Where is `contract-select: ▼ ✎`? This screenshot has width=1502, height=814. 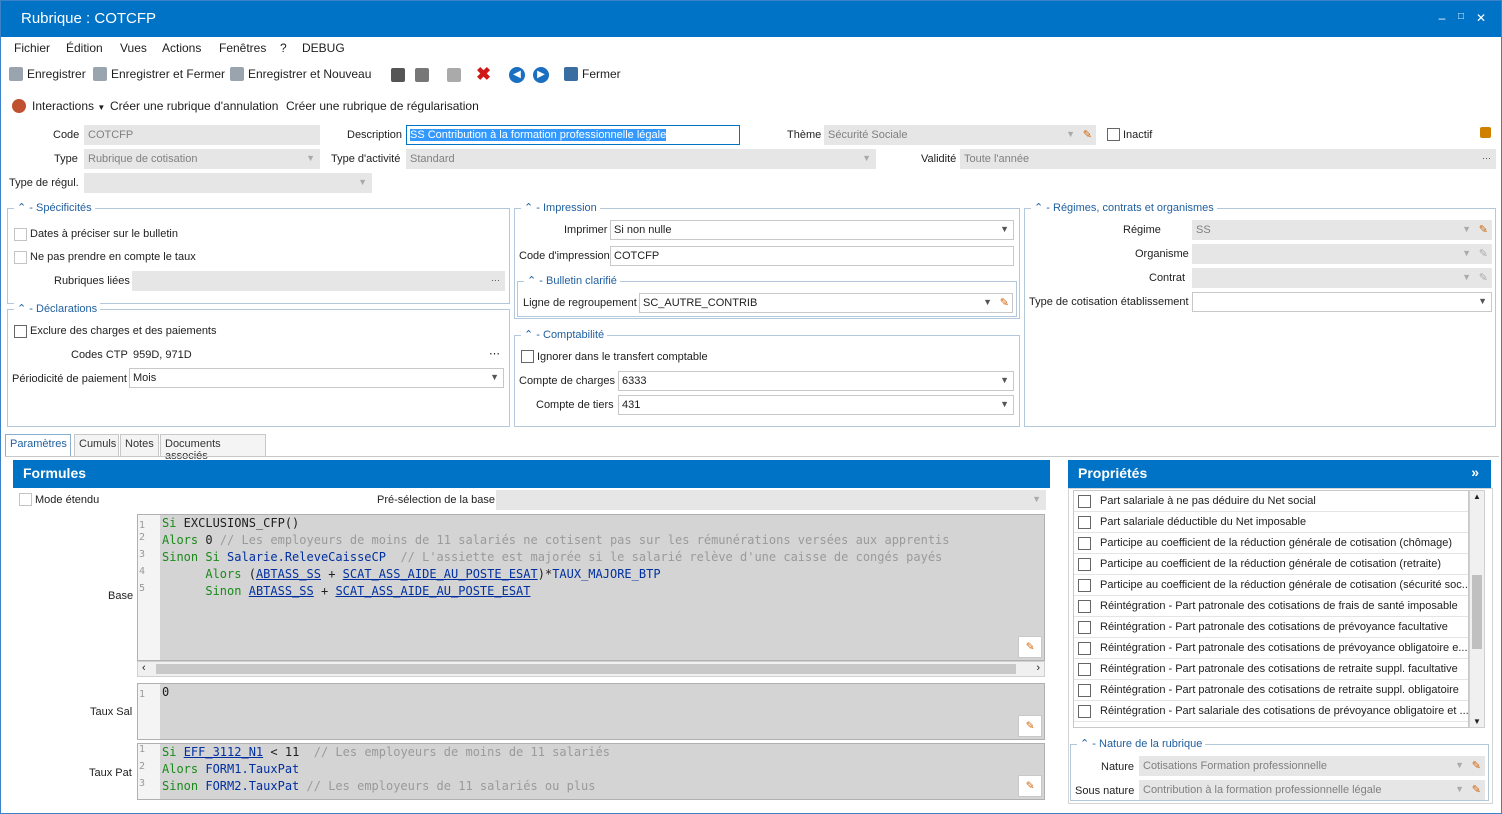
contract-select: ▼ ✎ is located at coordinates (1342, 278).